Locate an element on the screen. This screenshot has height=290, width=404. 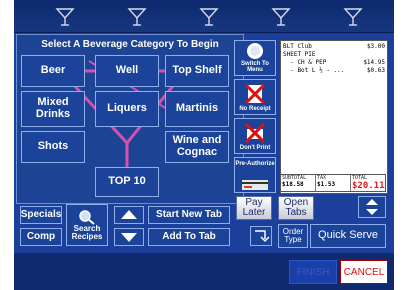
comp-button: Comp is located at coordinates (41, 237).